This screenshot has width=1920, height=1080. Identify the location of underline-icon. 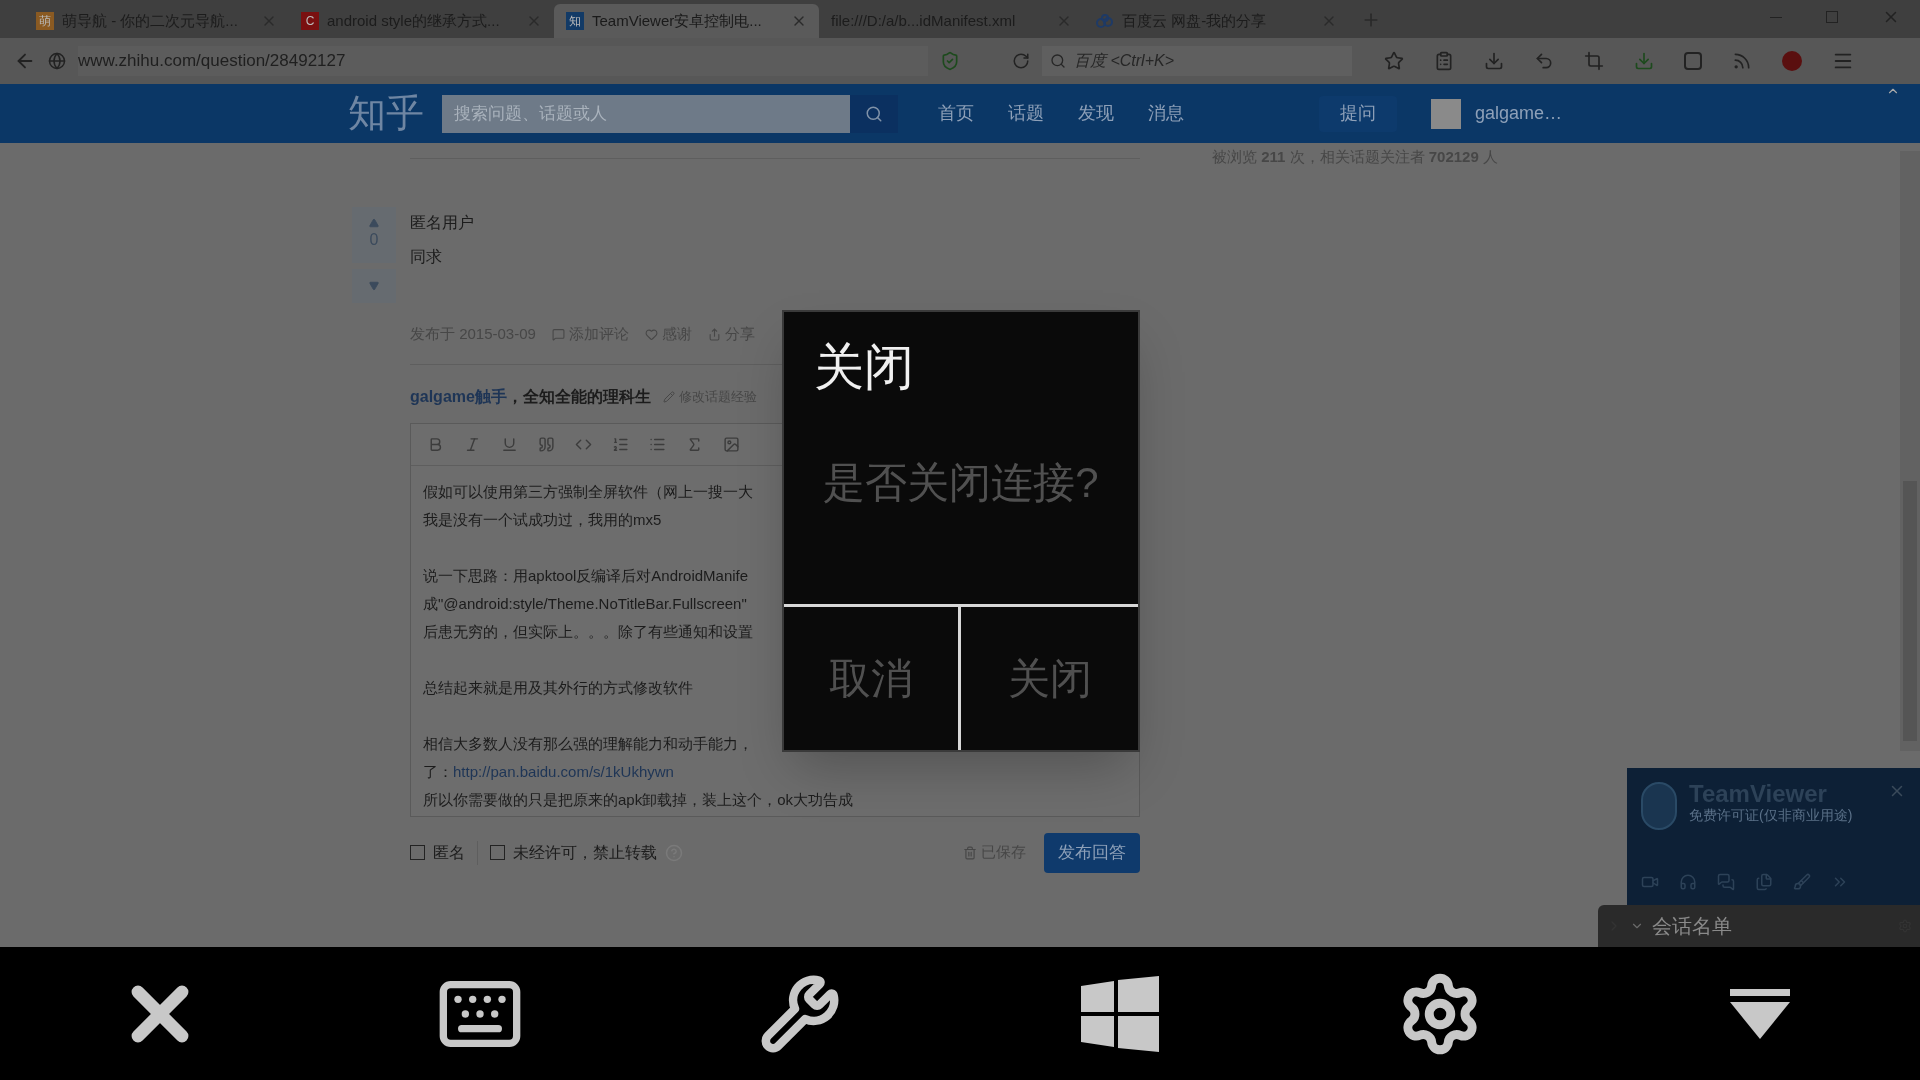
(509, 444).